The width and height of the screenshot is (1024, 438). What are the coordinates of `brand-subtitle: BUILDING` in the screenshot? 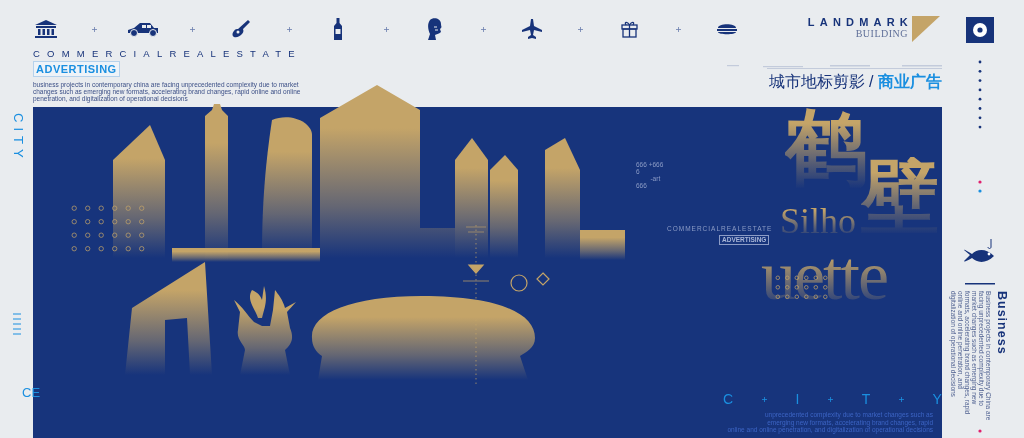 It's located at (881, 33).